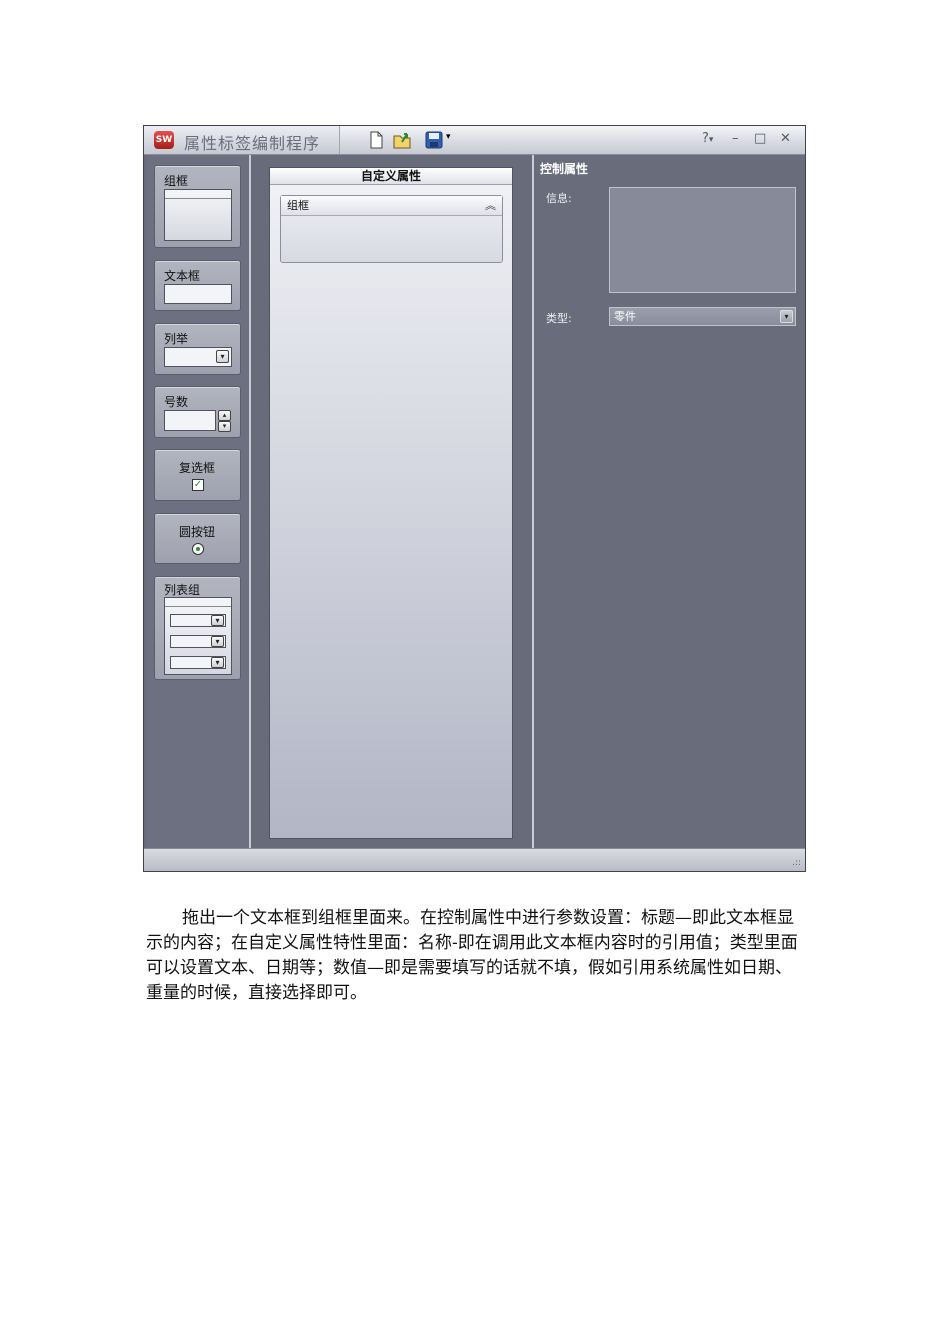  I want to click on new-file-icon, so click(376, 140).